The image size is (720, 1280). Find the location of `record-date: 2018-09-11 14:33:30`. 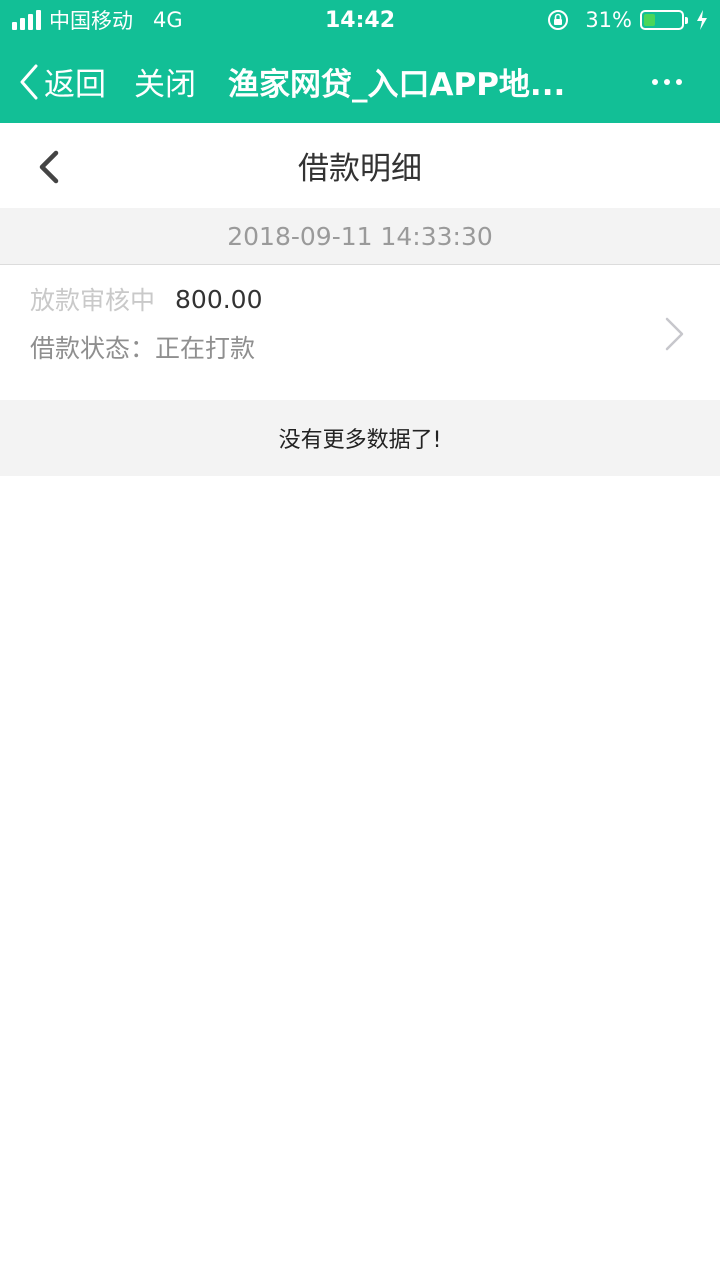

record-date: 2018-09-11 14:33:30 is located at coordinates (360, 236).